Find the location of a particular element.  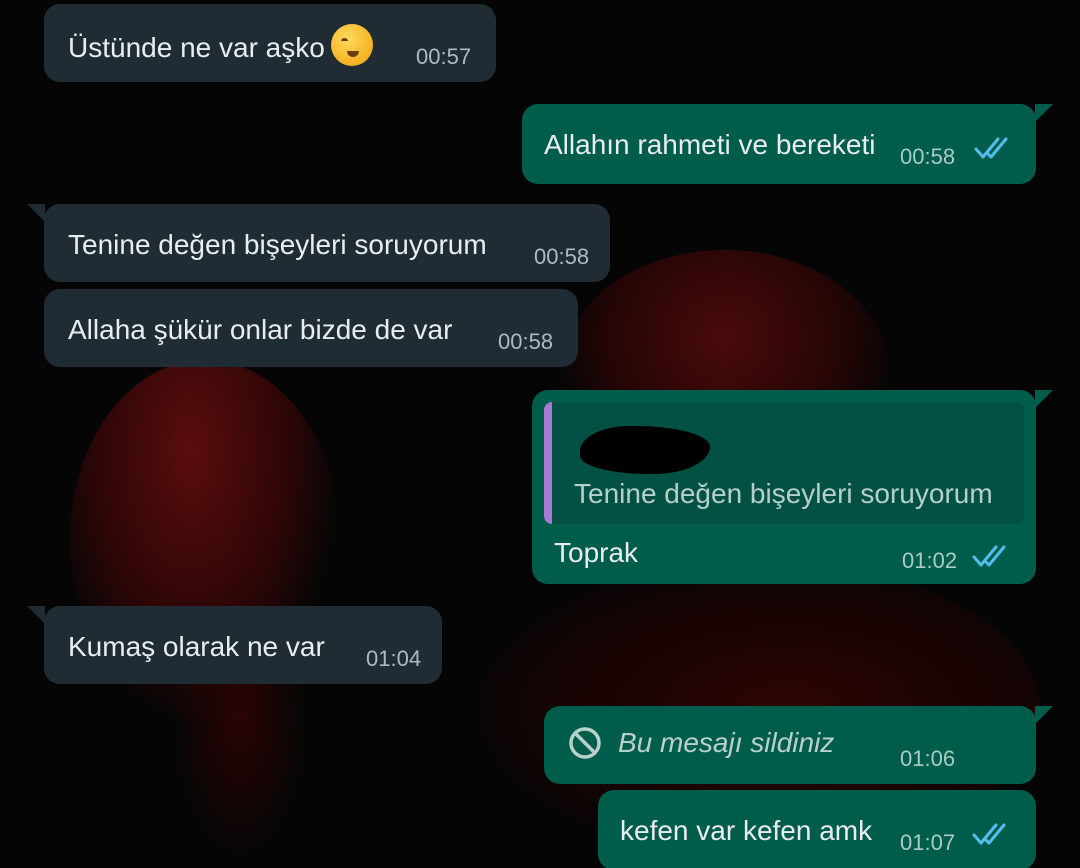

drooling-face-emoji is located at coordinates (351, 45).